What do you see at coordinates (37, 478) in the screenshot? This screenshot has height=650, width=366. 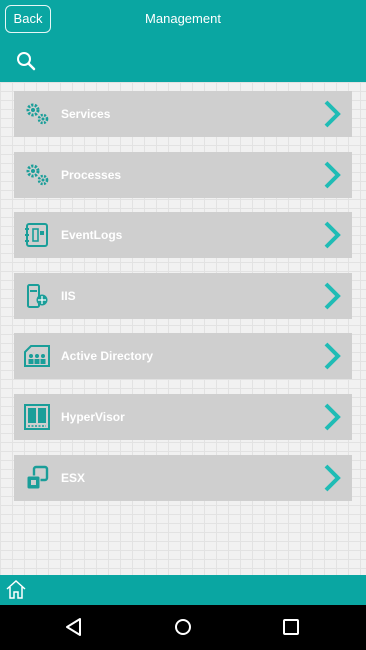 I see `esx-icon` at bounding box center [37, 478].